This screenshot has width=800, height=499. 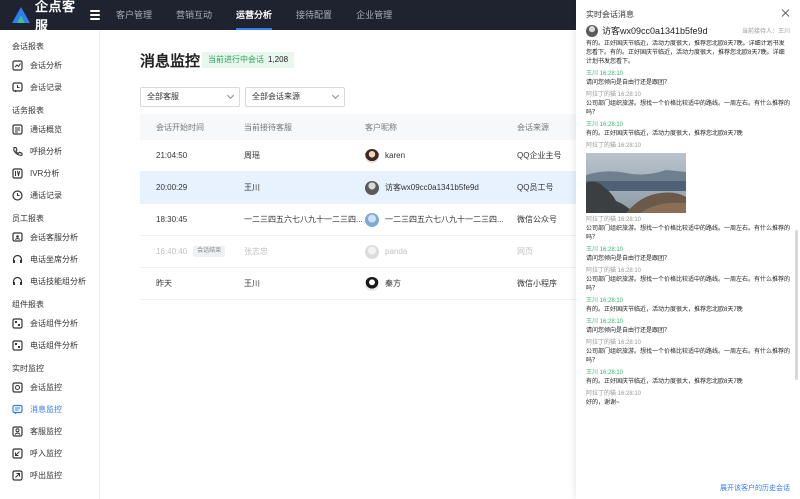 What do you see at coordinates (17, 129) in the screenshot?
I see `overview-icon` at bounding box center [17, 129].